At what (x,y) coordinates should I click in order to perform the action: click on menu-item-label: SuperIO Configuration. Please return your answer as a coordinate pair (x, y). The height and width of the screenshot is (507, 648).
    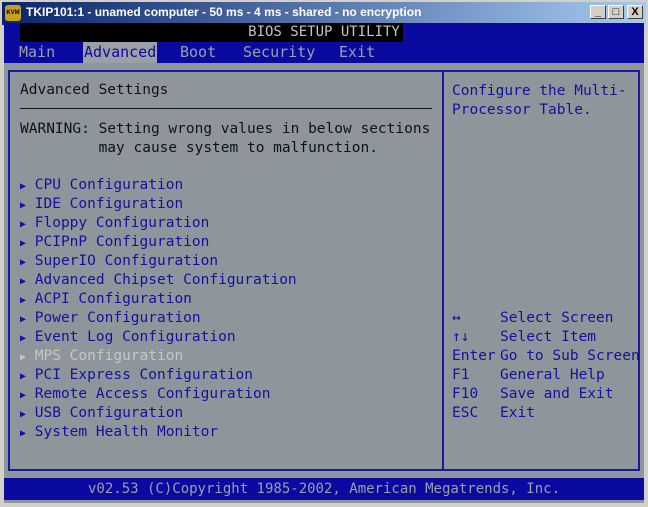
    Looking at the image, I should click on (126, 261).